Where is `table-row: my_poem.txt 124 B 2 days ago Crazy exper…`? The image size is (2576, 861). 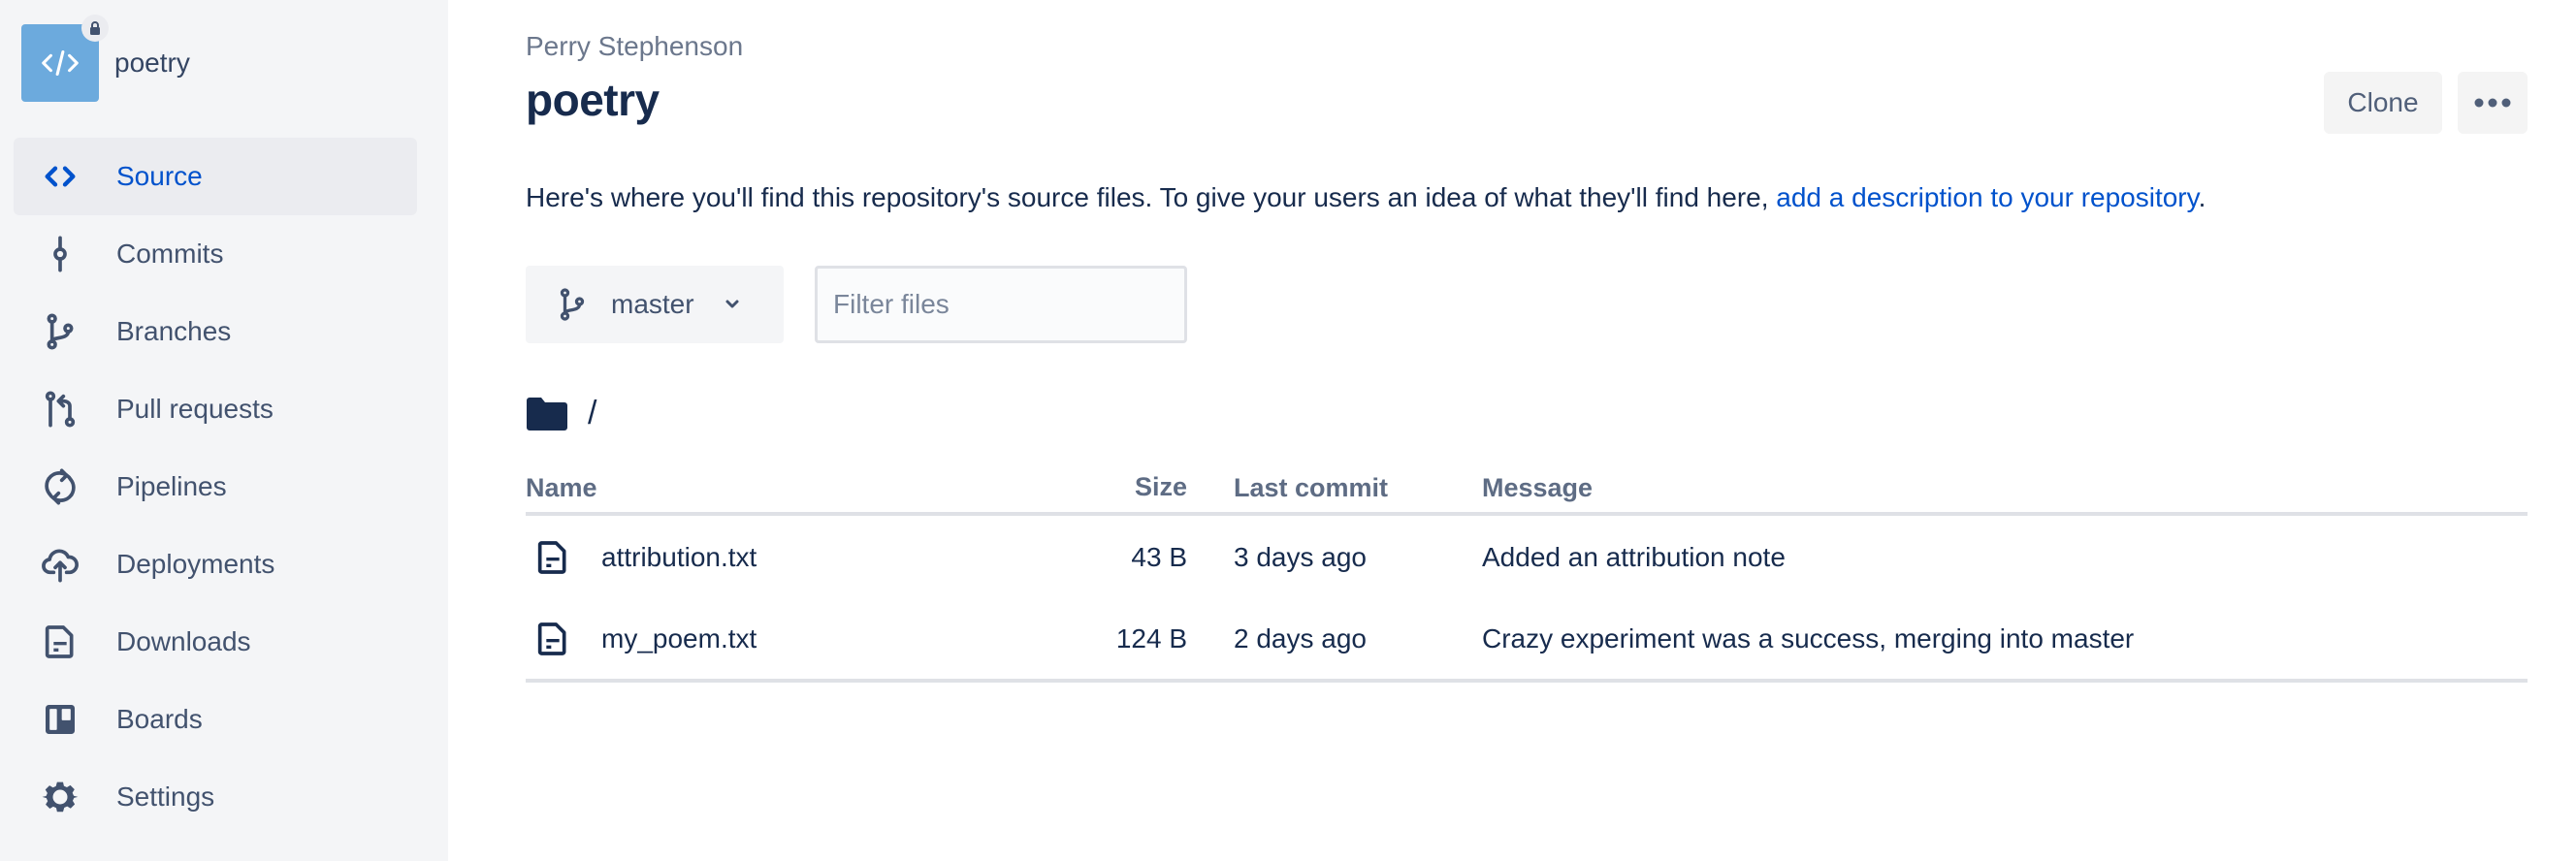
table-row: my_poem.txt 124 B 2 days ago Crazy exper… is located at coordinates (1527, 641).